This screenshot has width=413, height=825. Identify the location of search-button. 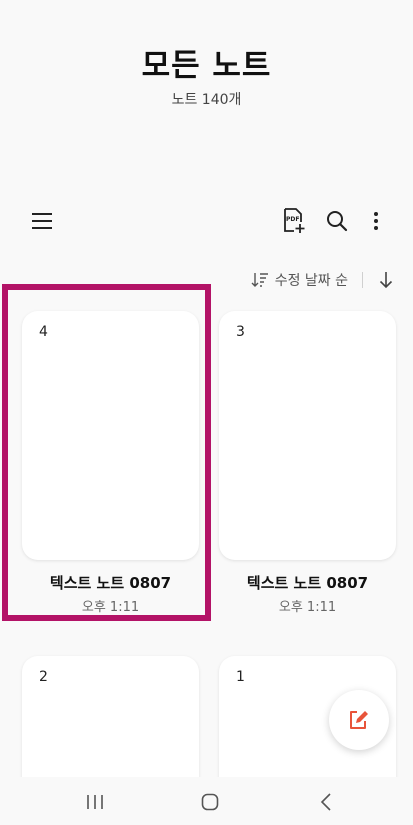
(337, 221).